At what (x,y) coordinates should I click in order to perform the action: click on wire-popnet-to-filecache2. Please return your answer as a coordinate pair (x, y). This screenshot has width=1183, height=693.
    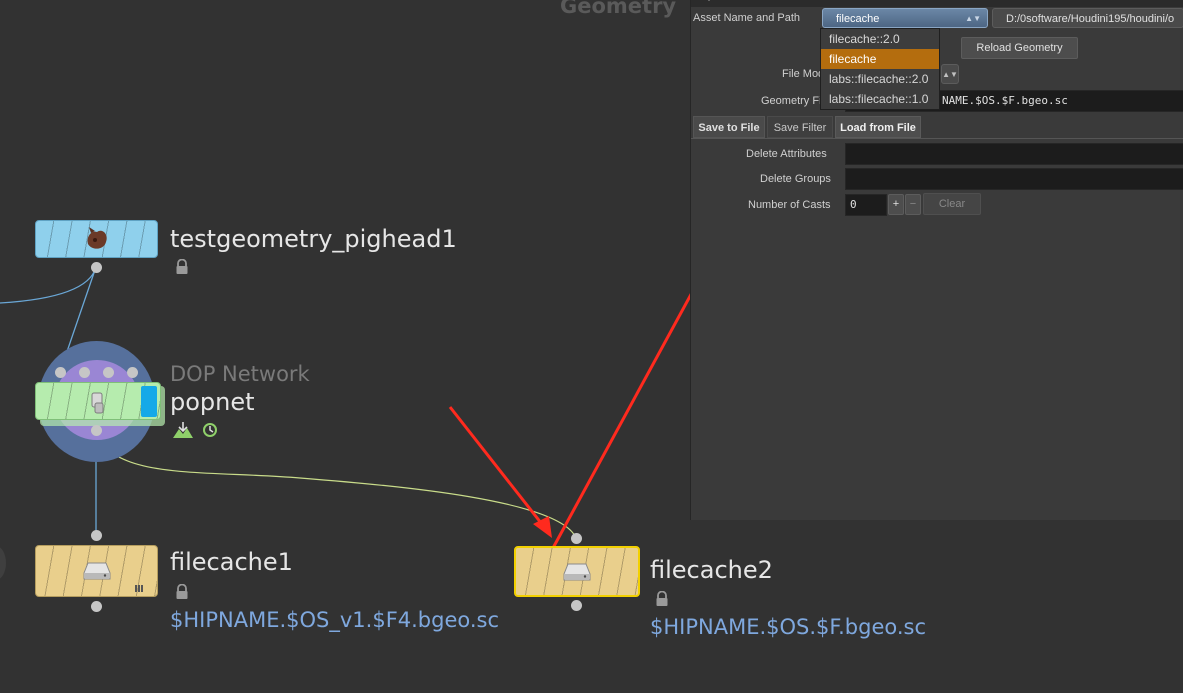
    Looking at the image, I should click on (336, 484).